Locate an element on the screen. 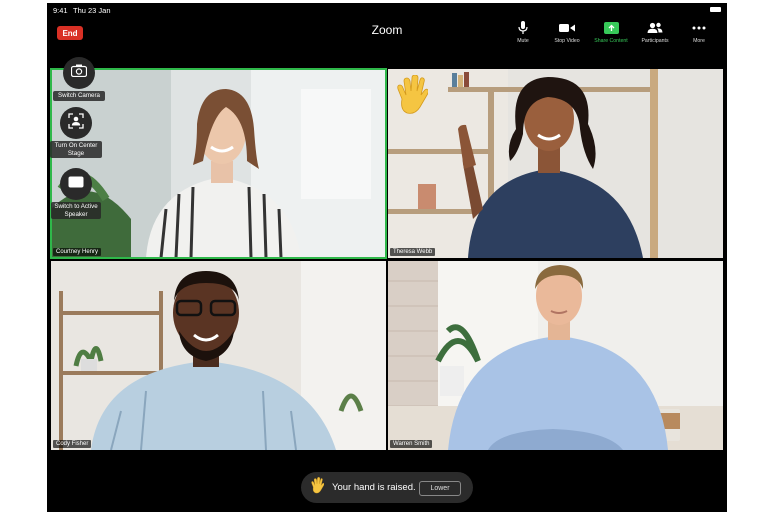 Image resolution: width=774 pixels, height=516 pixels. more-label: More is located at coordinates (699, 41).